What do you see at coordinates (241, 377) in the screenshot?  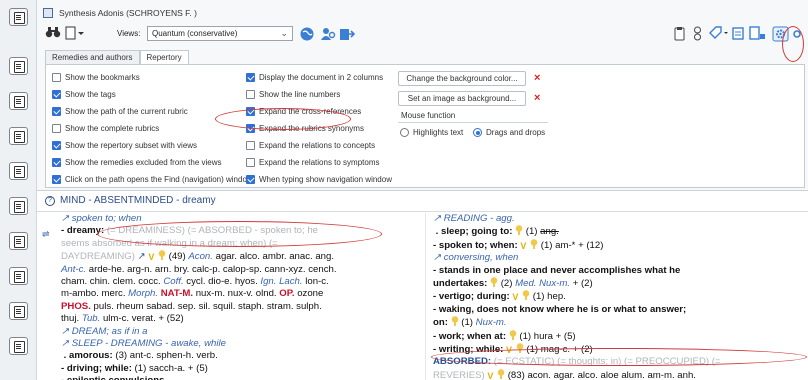 I see `rubric-line: - epileptic convulsions` at bounding box center [241, 377].